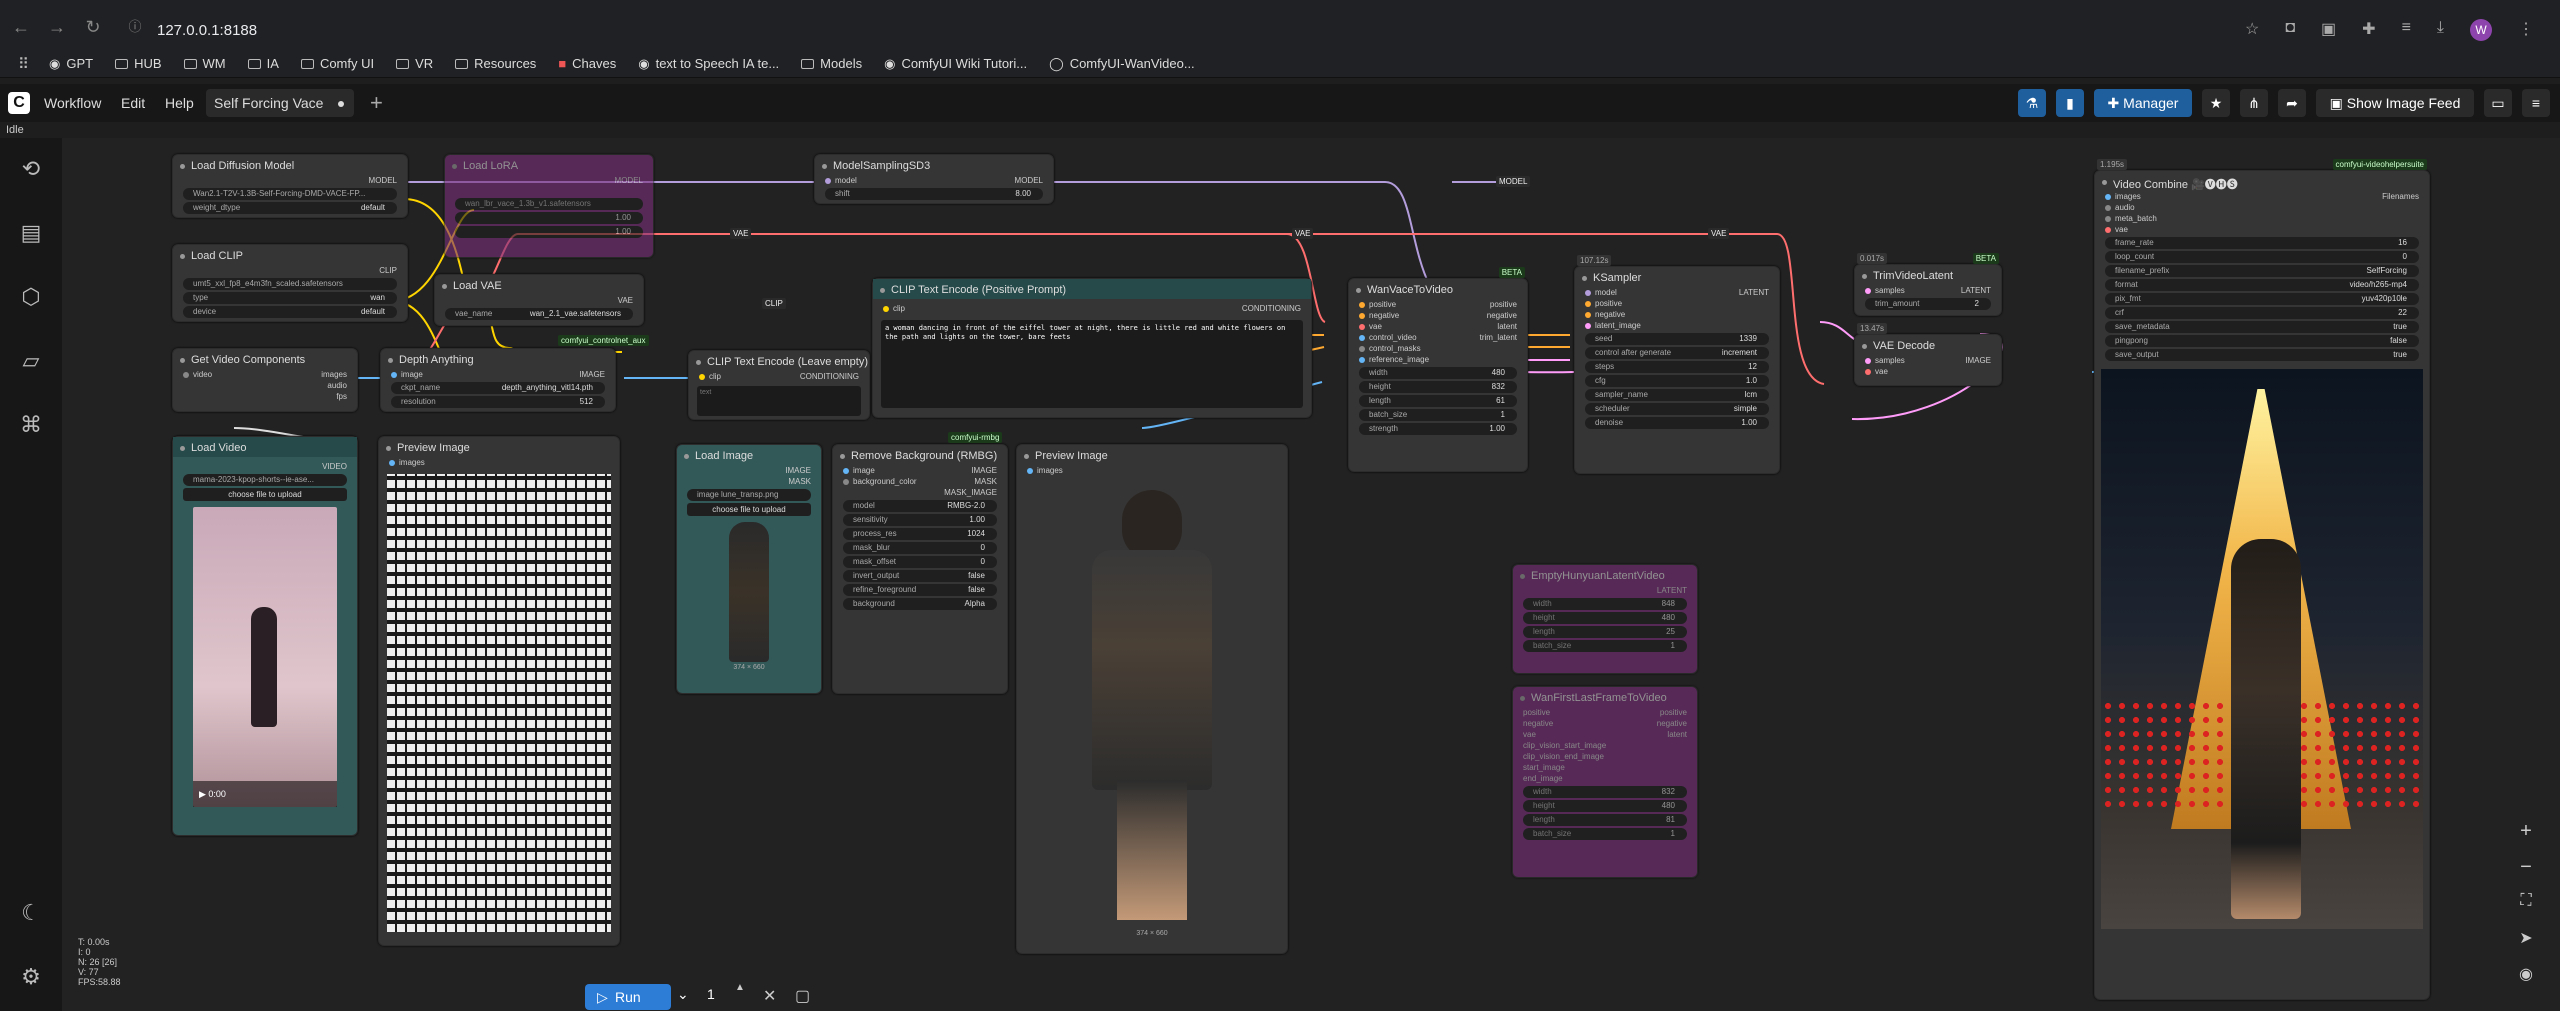  I want to click on mask-offset-field: mask_offset 0, so click(920, 562).